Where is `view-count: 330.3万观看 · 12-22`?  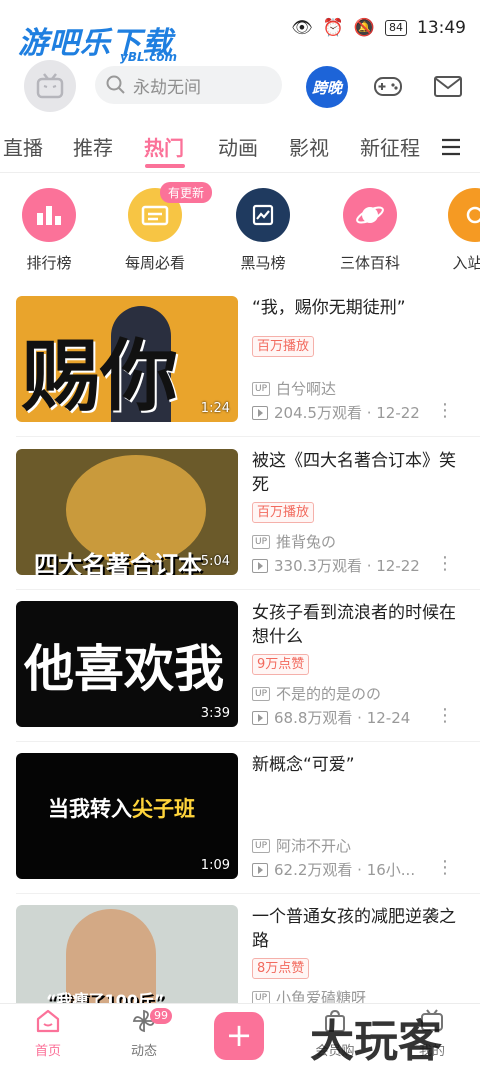 view-count: 330.3万观看 · 12-22 is located at coordinates (336, 565).